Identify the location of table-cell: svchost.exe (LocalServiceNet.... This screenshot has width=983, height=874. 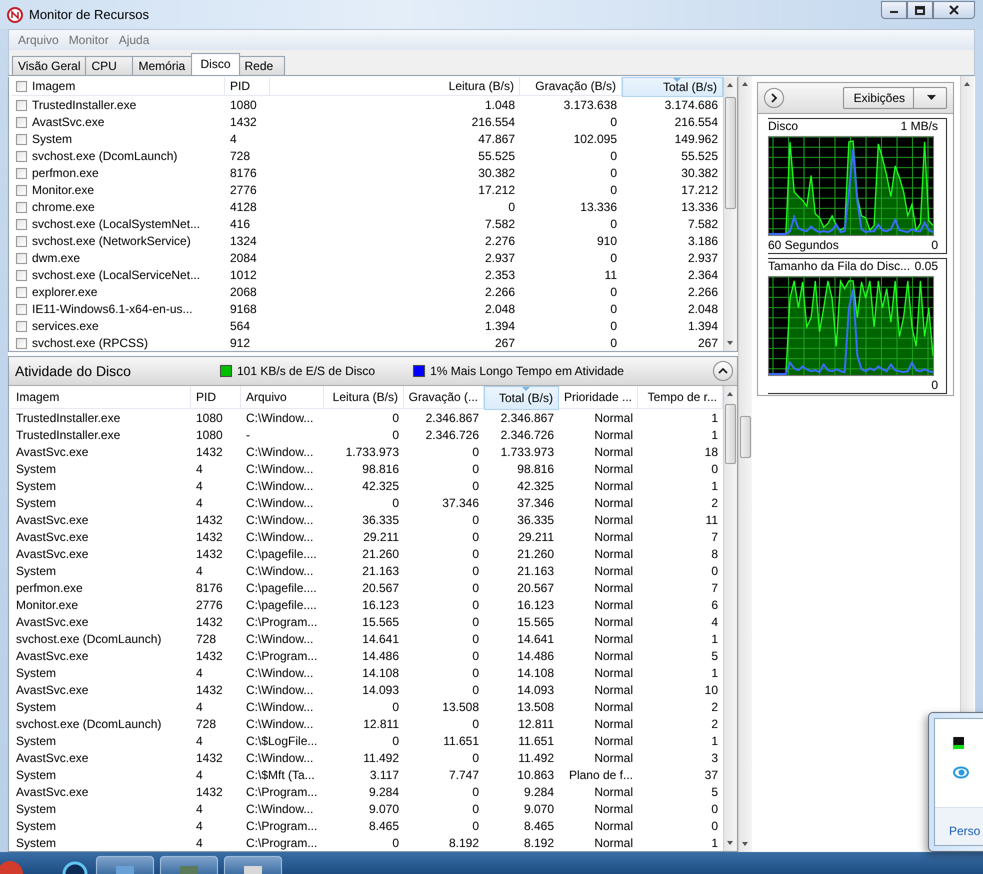
(116, 275).